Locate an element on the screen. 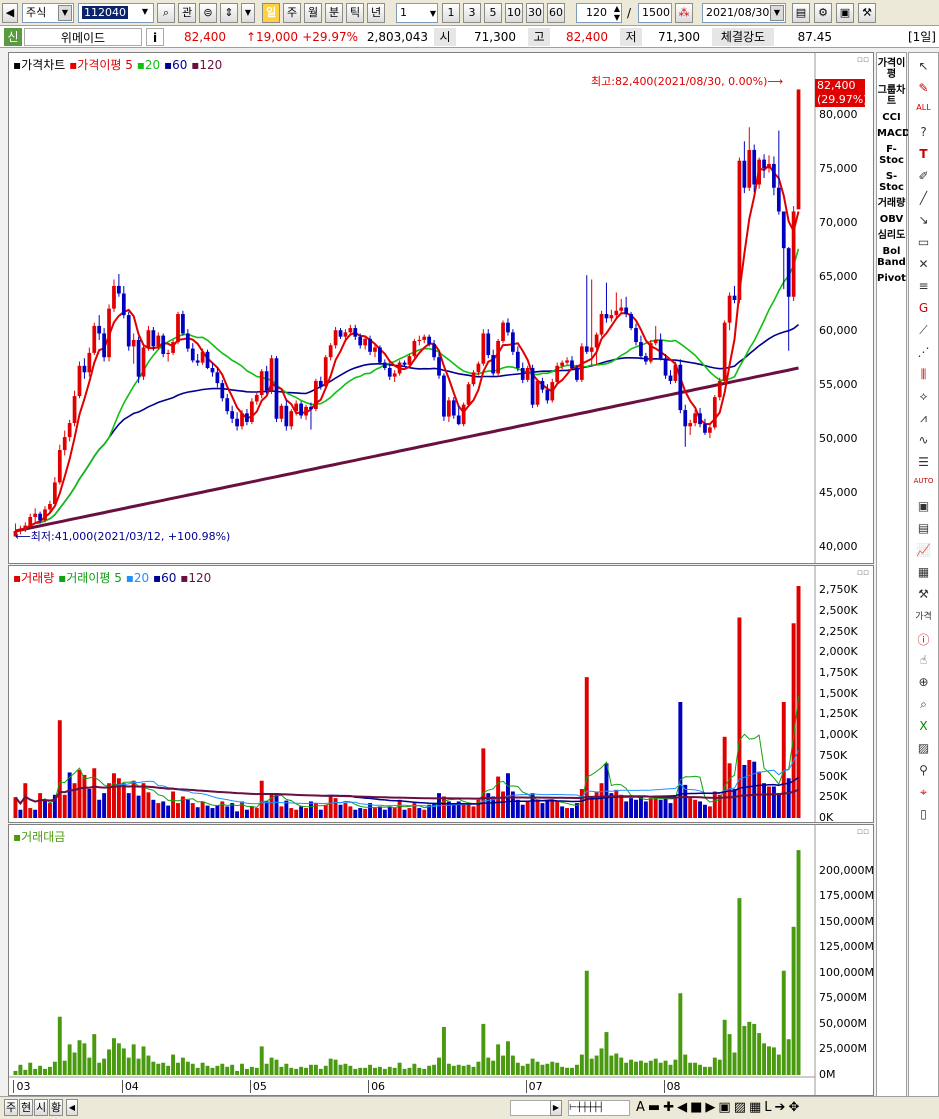 The height and width of the screenshot is (1119, 939). last-icon: L is located at coordinates (769, 1107).